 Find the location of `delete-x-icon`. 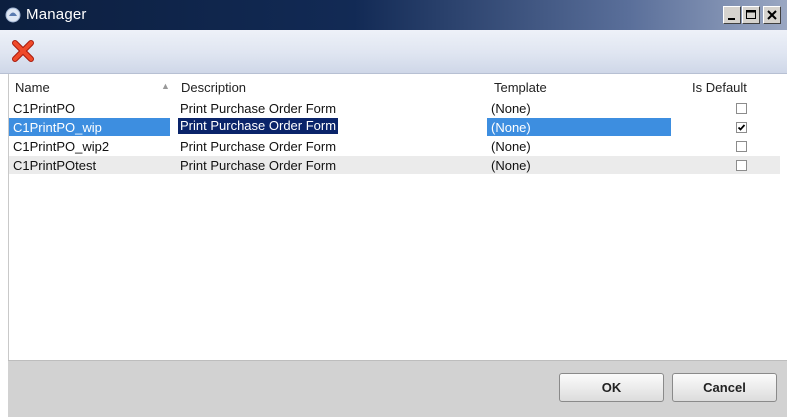

delete-x-icon is located at coordinates (23, 51).